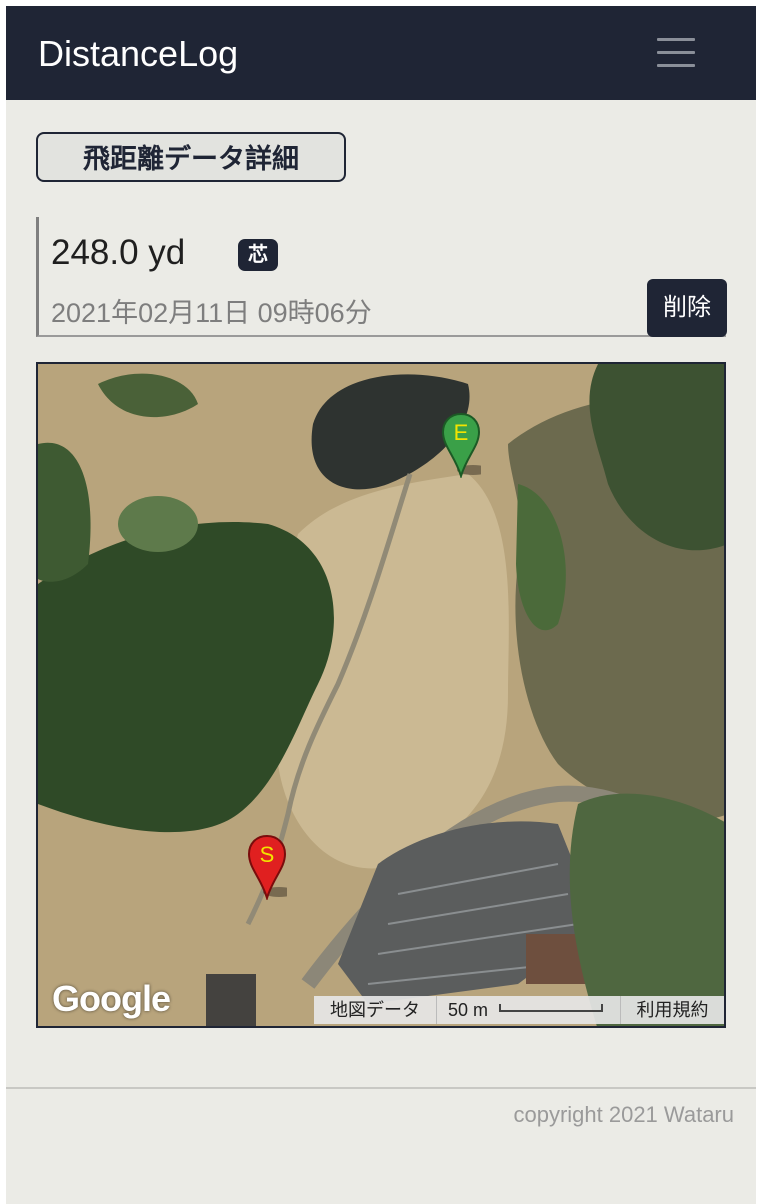 The image size is (762, 1204). I want to click on distance-record: 248.0 yd 芯 2021年02月11日 09時06分 削除, so click(381, 277).